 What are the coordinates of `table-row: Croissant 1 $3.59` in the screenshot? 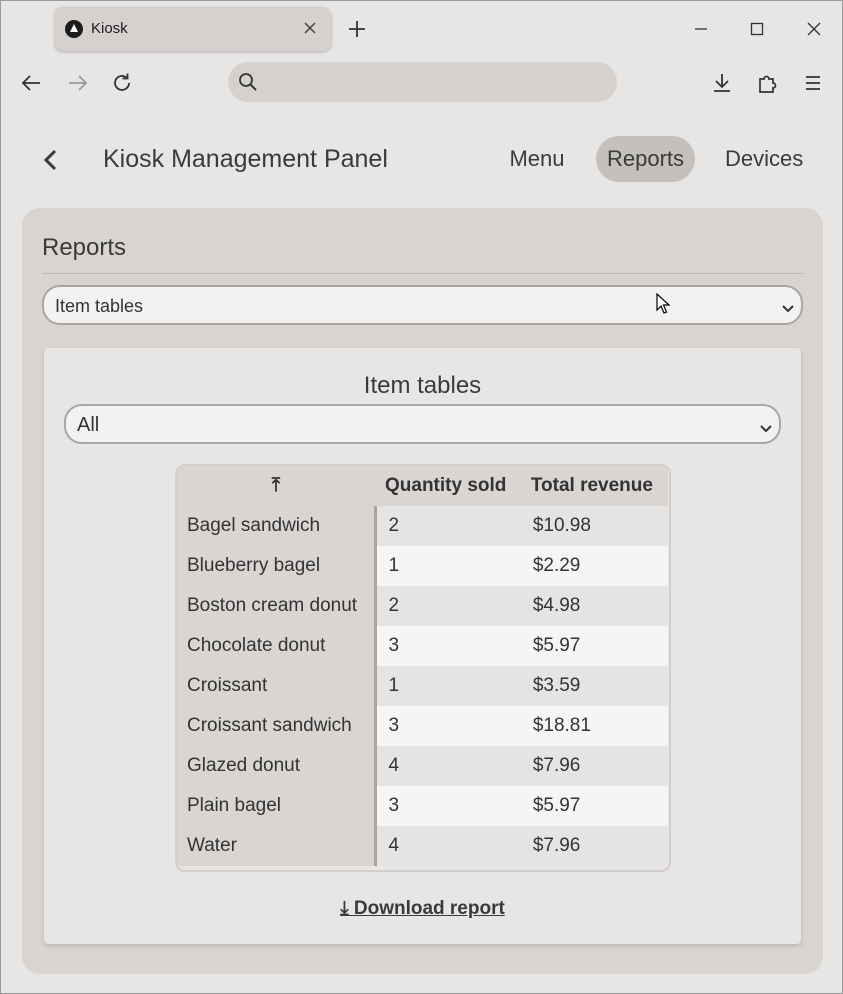 It's located at (422, 686).